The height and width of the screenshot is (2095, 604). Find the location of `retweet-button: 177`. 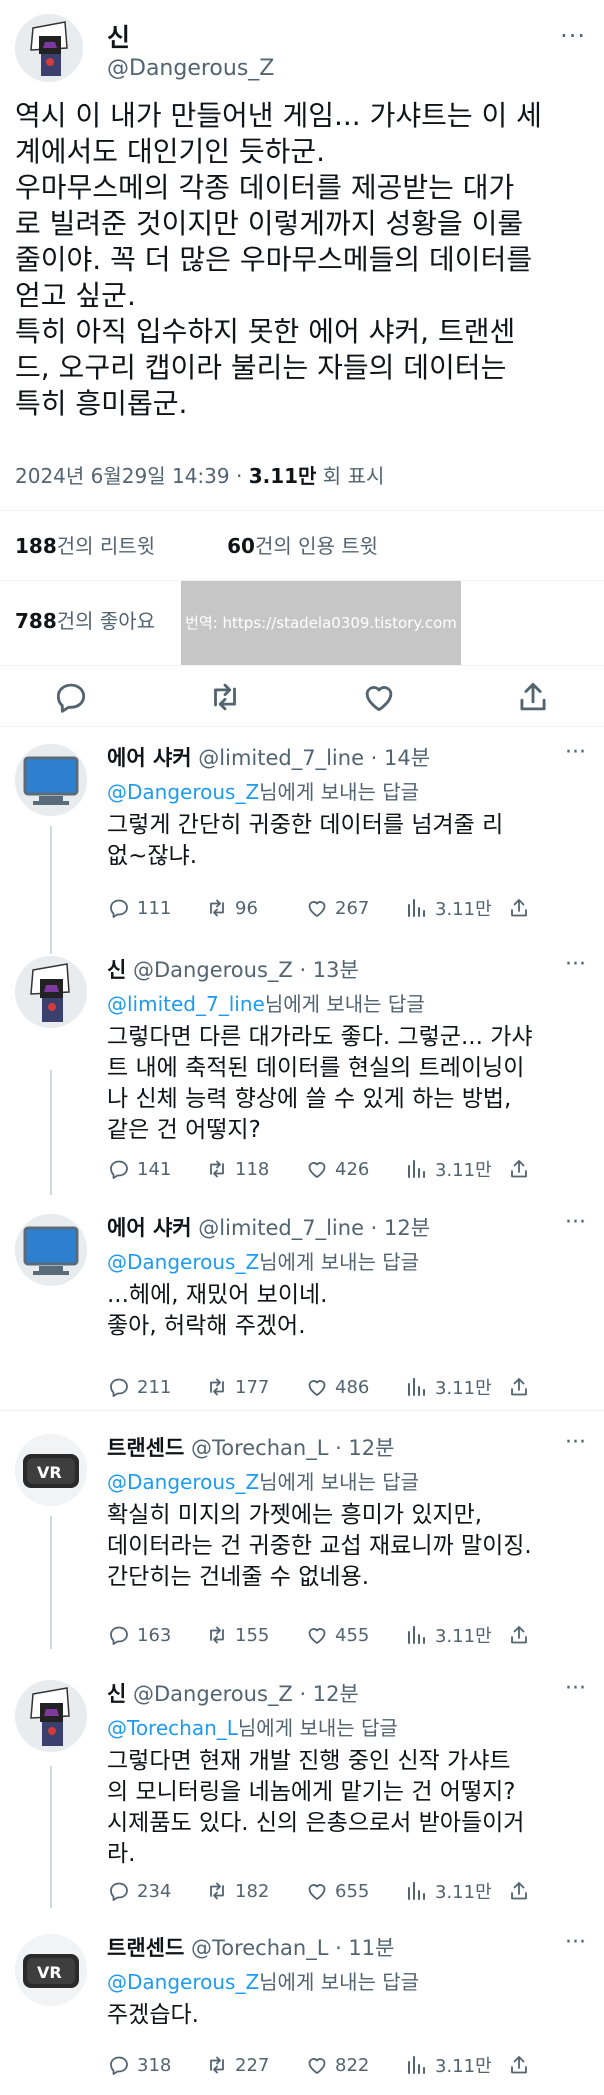

retweet-button: 177 is located at coordinates (237, 1387).